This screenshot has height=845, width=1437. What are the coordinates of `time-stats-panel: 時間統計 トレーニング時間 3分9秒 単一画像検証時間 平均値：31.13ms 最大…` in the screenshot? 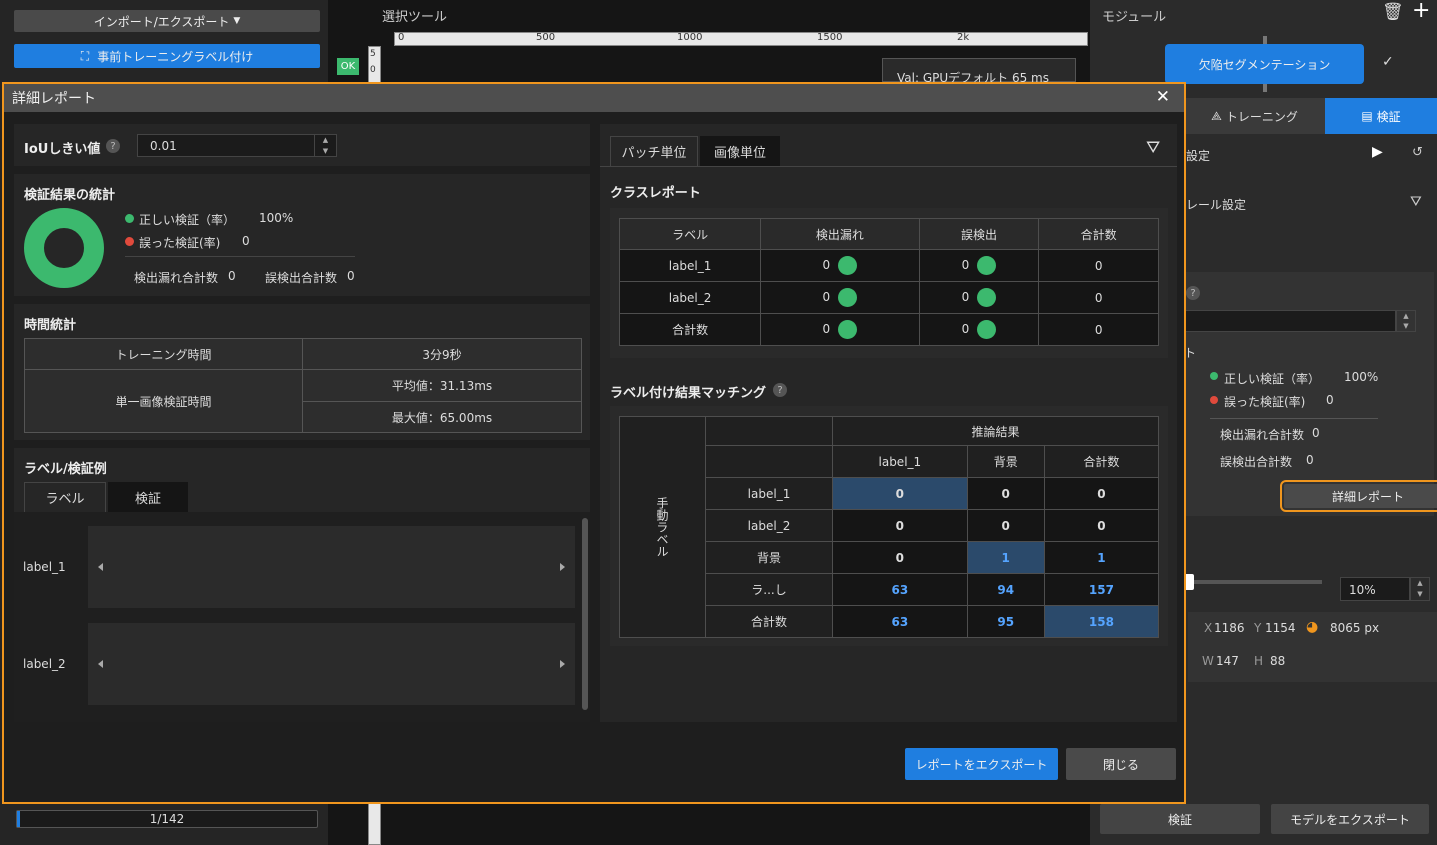 It's located at (302, 372).